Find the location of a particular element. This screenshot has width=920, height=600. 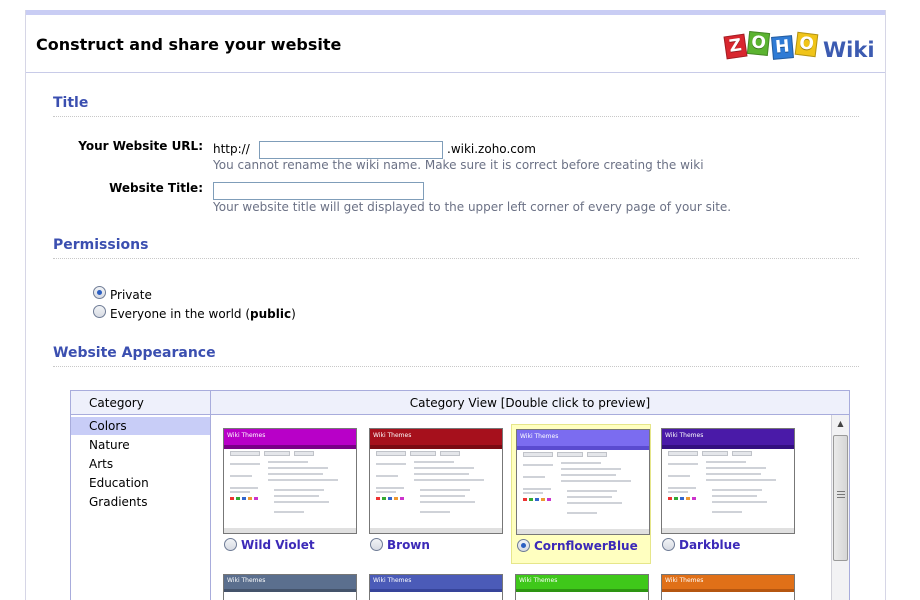

public-label-bold: public is located at coordinates (271, 314).